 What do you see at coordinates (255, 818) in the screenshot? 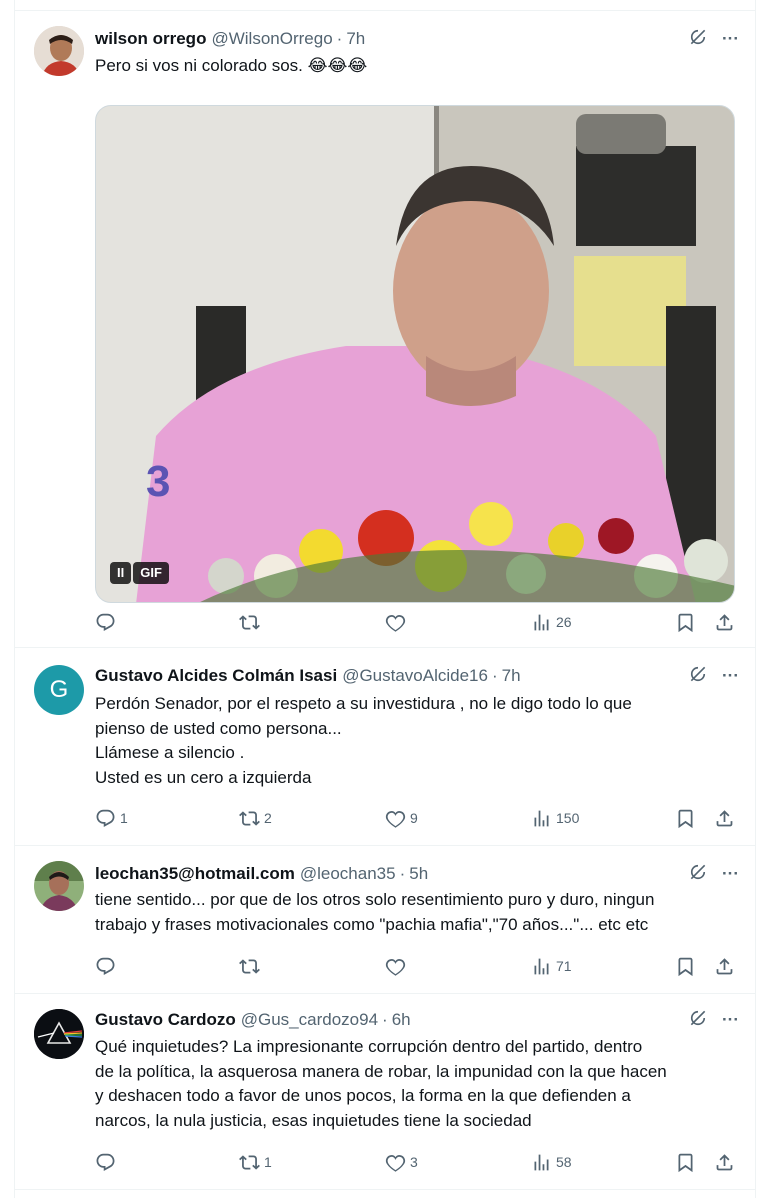
I see `retweet-button: 2` at bounding box center [255, 818].